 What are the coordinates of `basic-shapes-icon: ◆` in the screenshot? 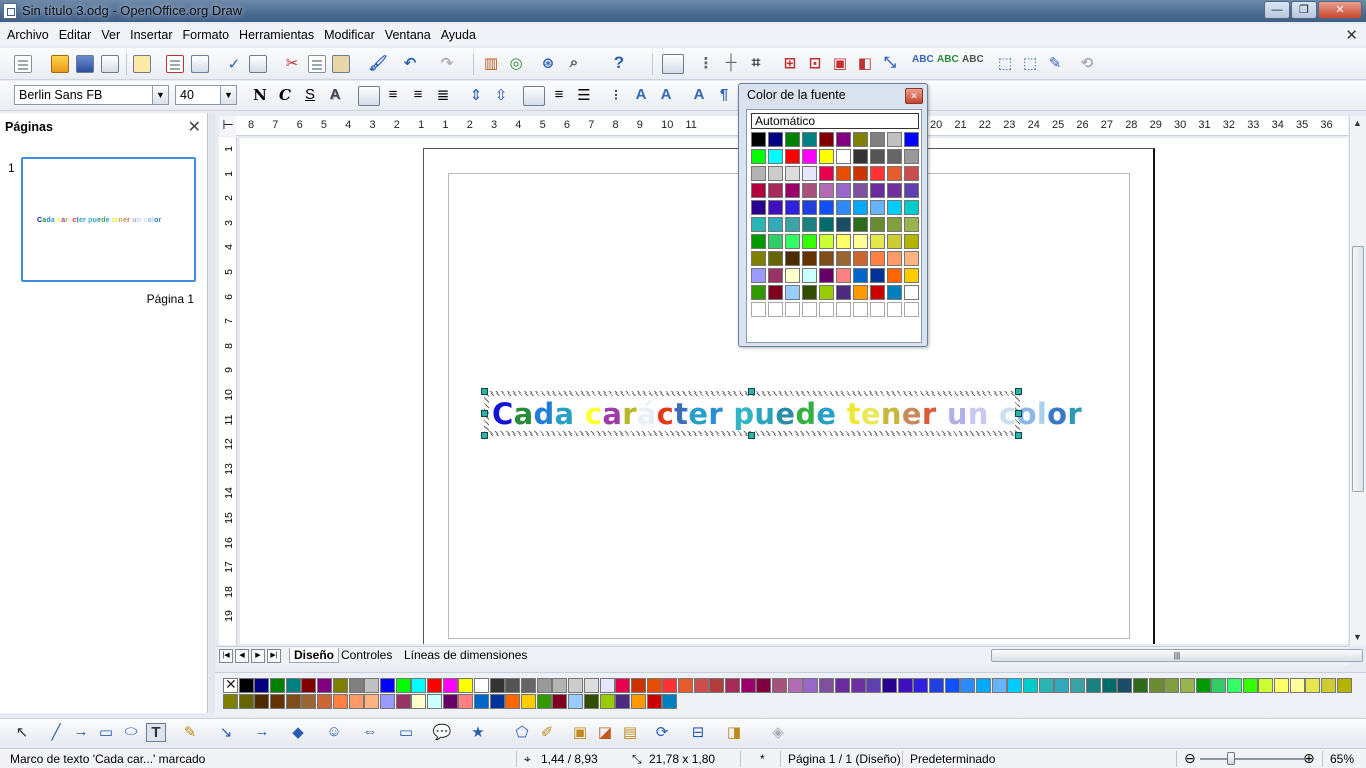 It's located at (298, 732).